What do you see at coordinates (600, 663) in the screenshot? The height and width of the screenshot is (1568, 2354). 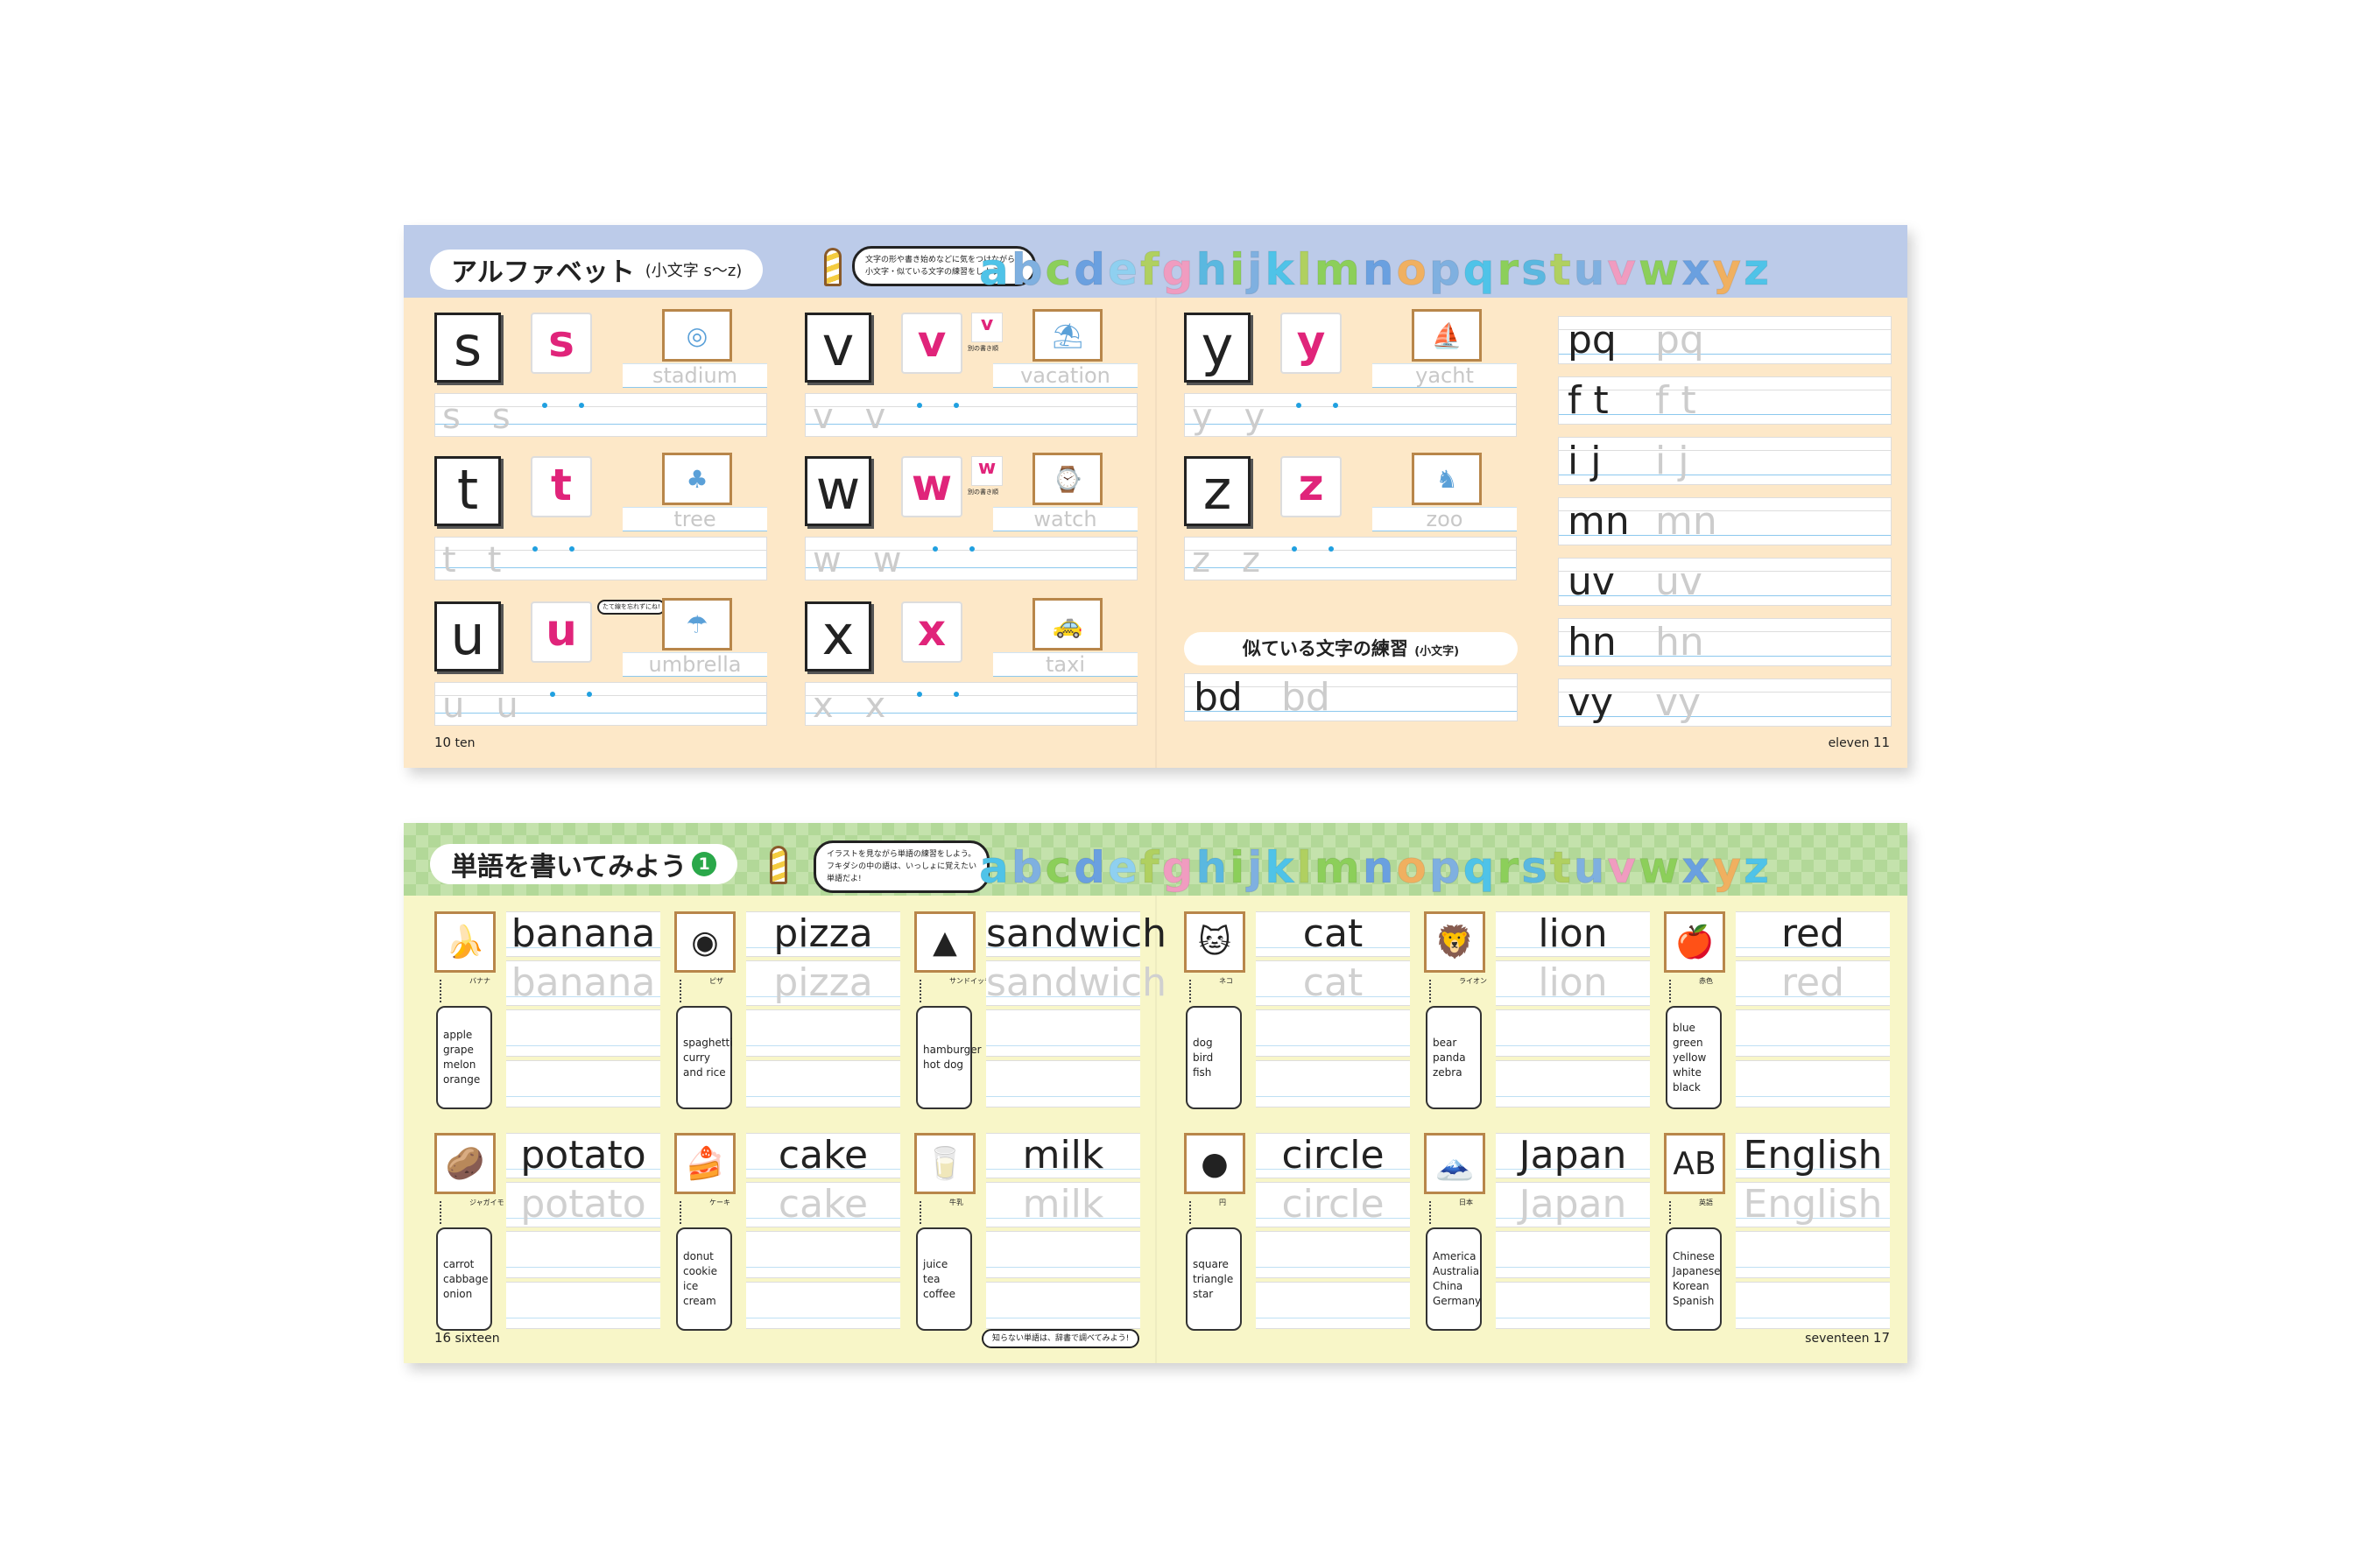 I see `letter-cell-u: u u たて線を忘れずにね! ☂ umbrella uu` at bounding box center [600, 663].